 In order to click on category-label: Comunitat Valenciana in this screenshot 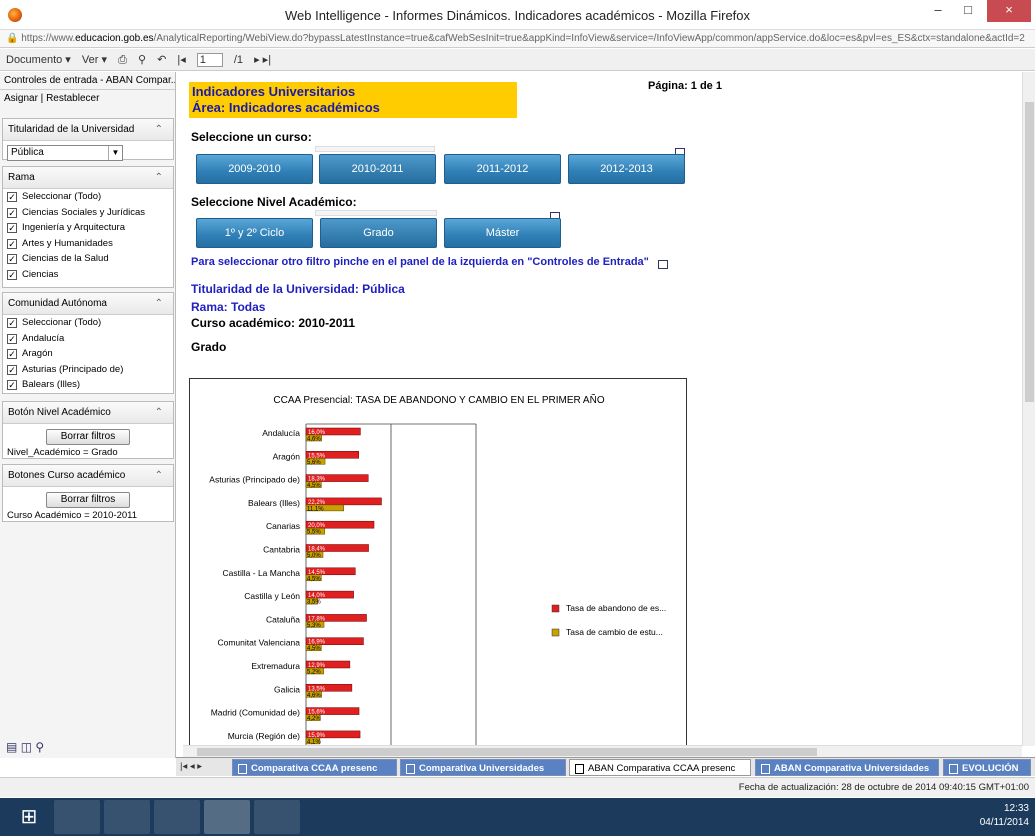, I will do `click(258, 643)`.